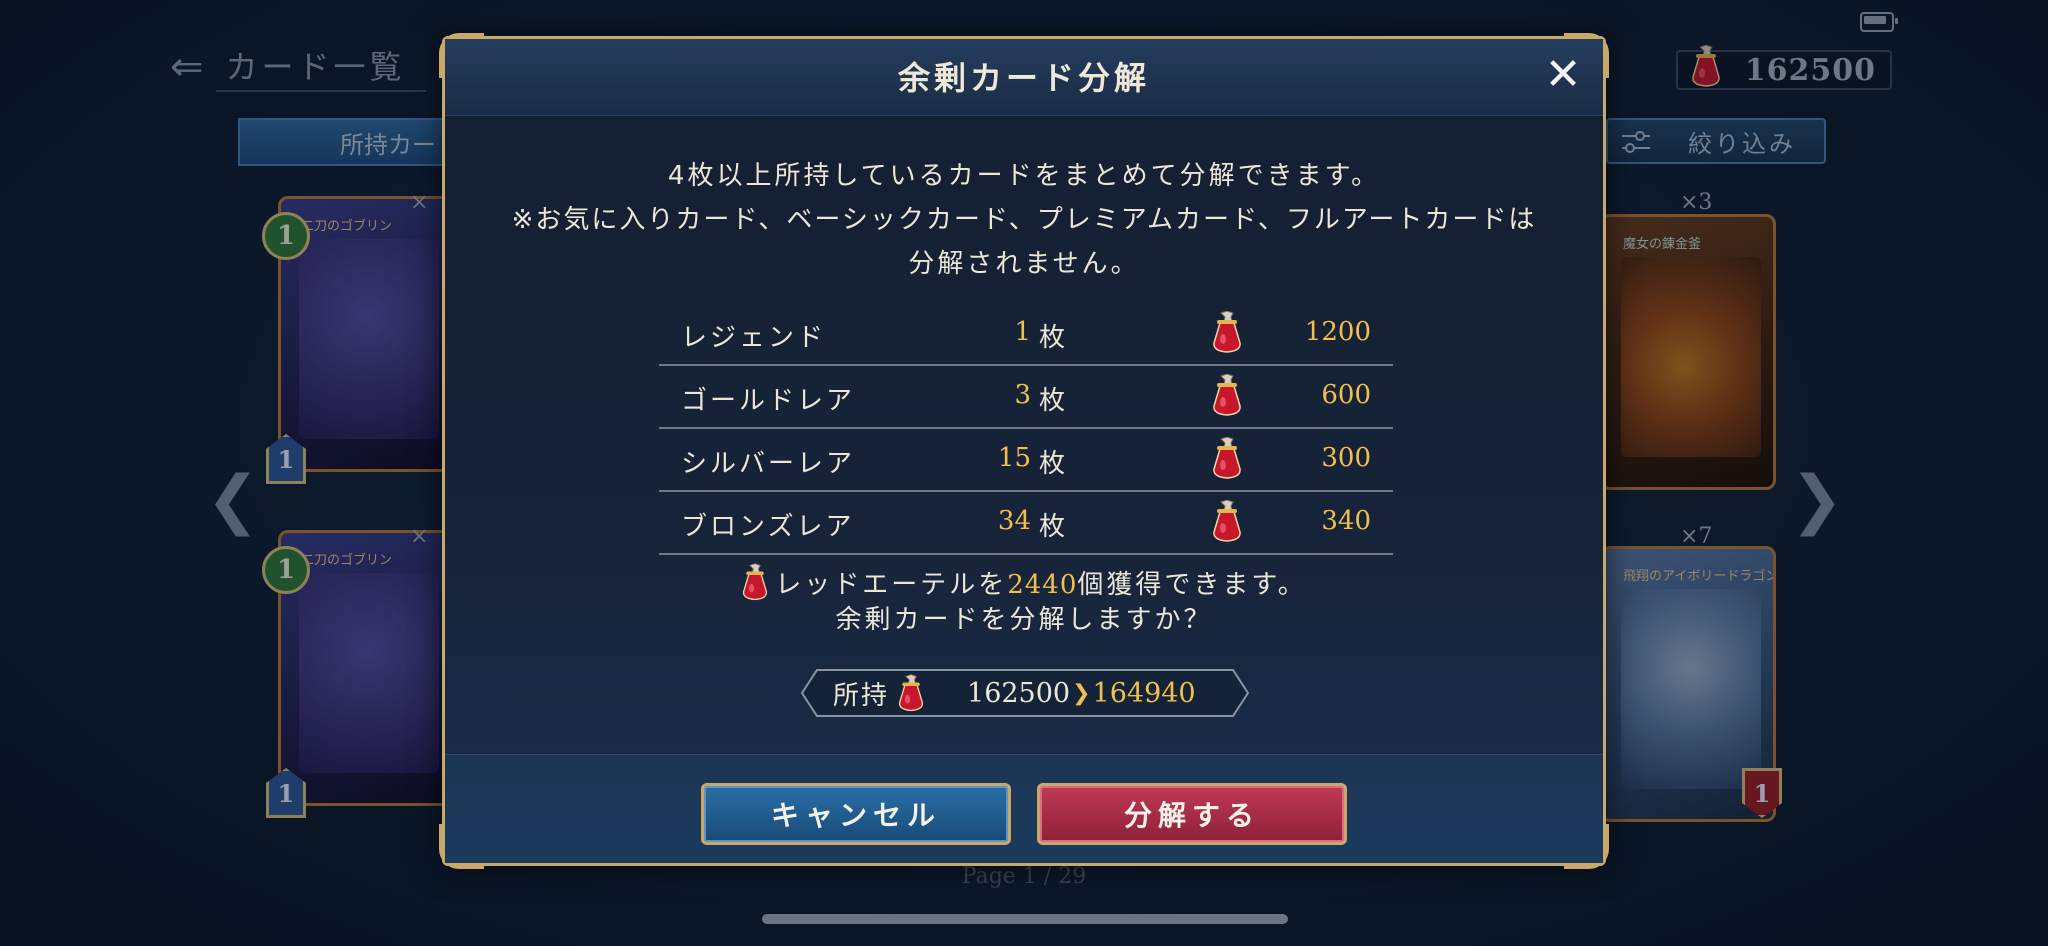 This screenshot has width=2048, height=946. Describe the element at coordinates (754, 338) in the screenshot. I see `rarity-name: レジェンド` at that location.